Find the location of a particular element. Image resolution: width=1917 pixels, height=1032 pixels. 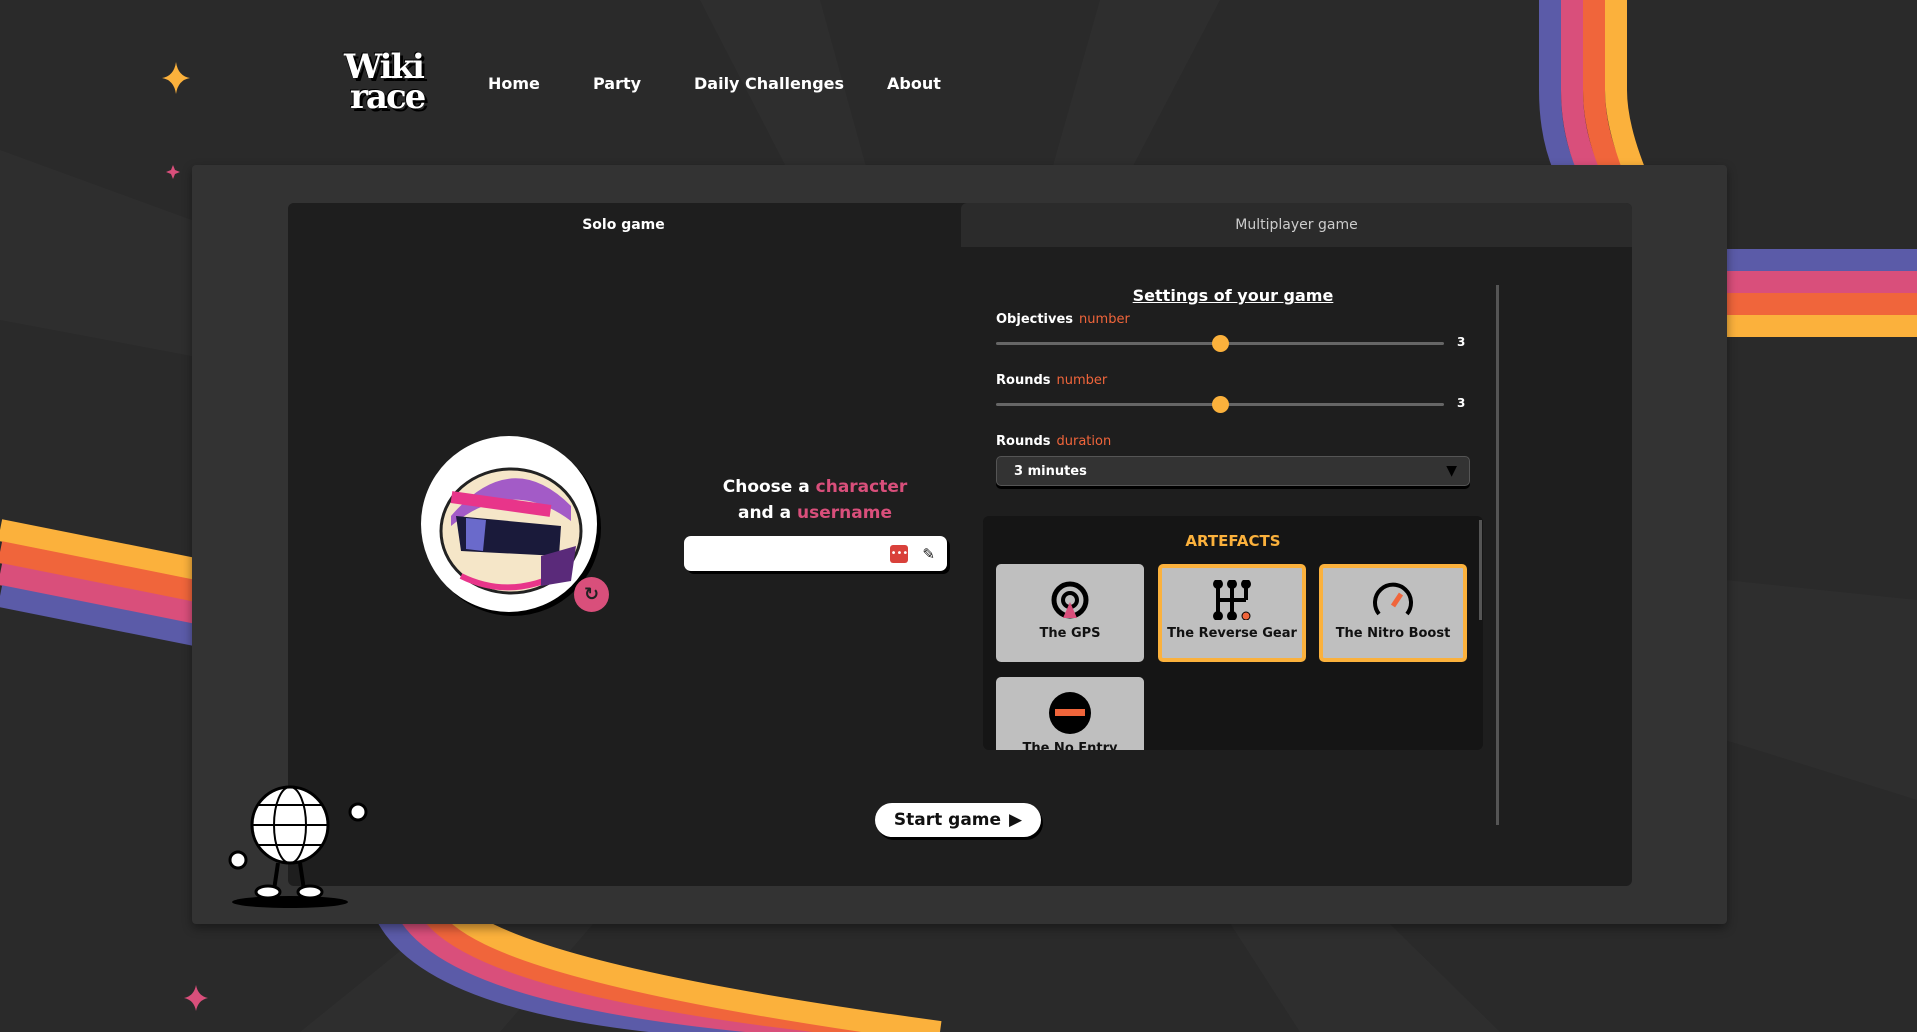

rounds-label: Rounds number is located at coordinates (1052, 380).